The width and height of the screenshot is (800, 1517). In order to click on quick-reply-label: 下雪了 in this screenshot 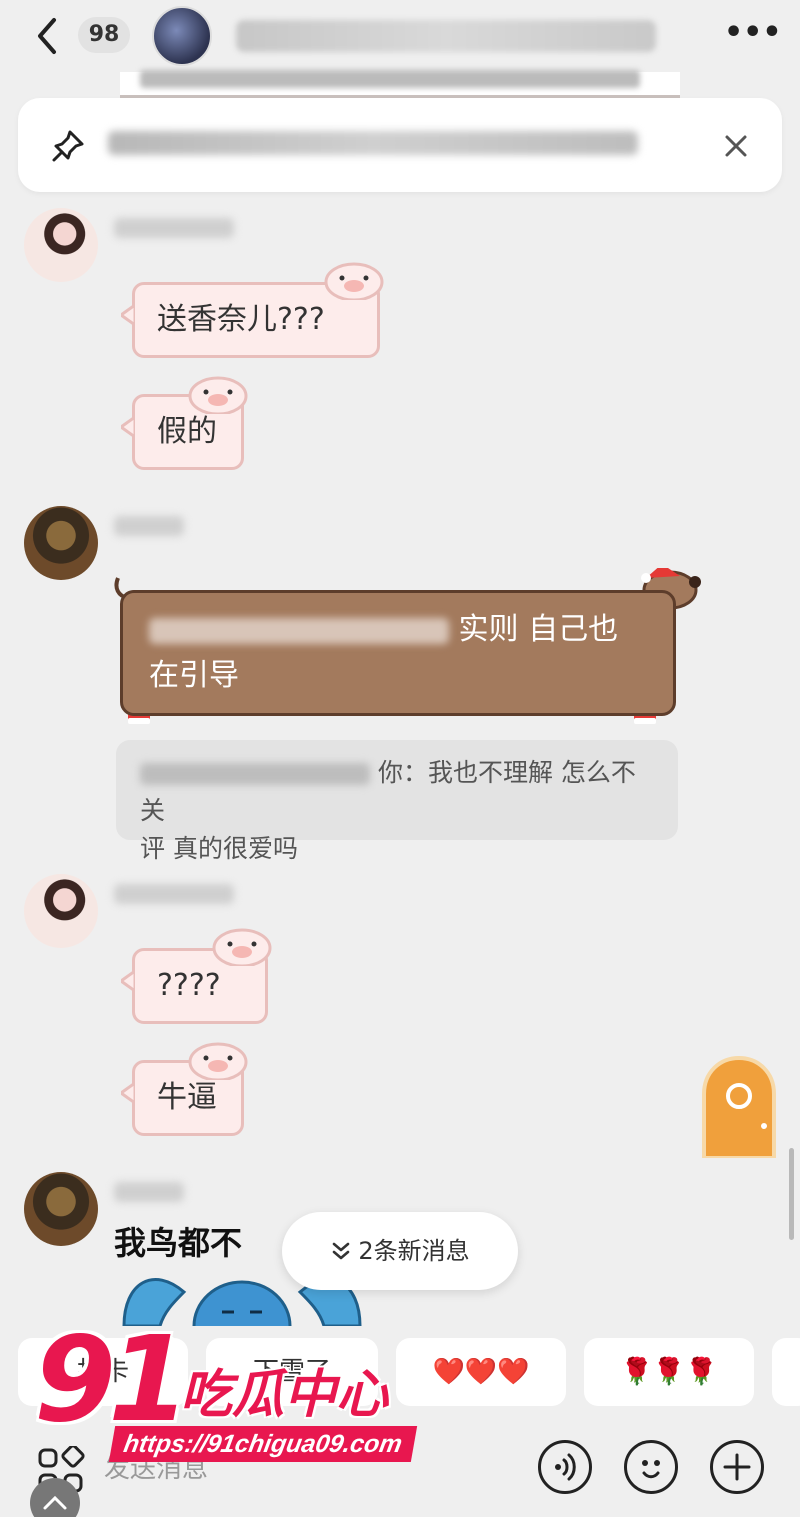, I will do `click(291, 1372)`.